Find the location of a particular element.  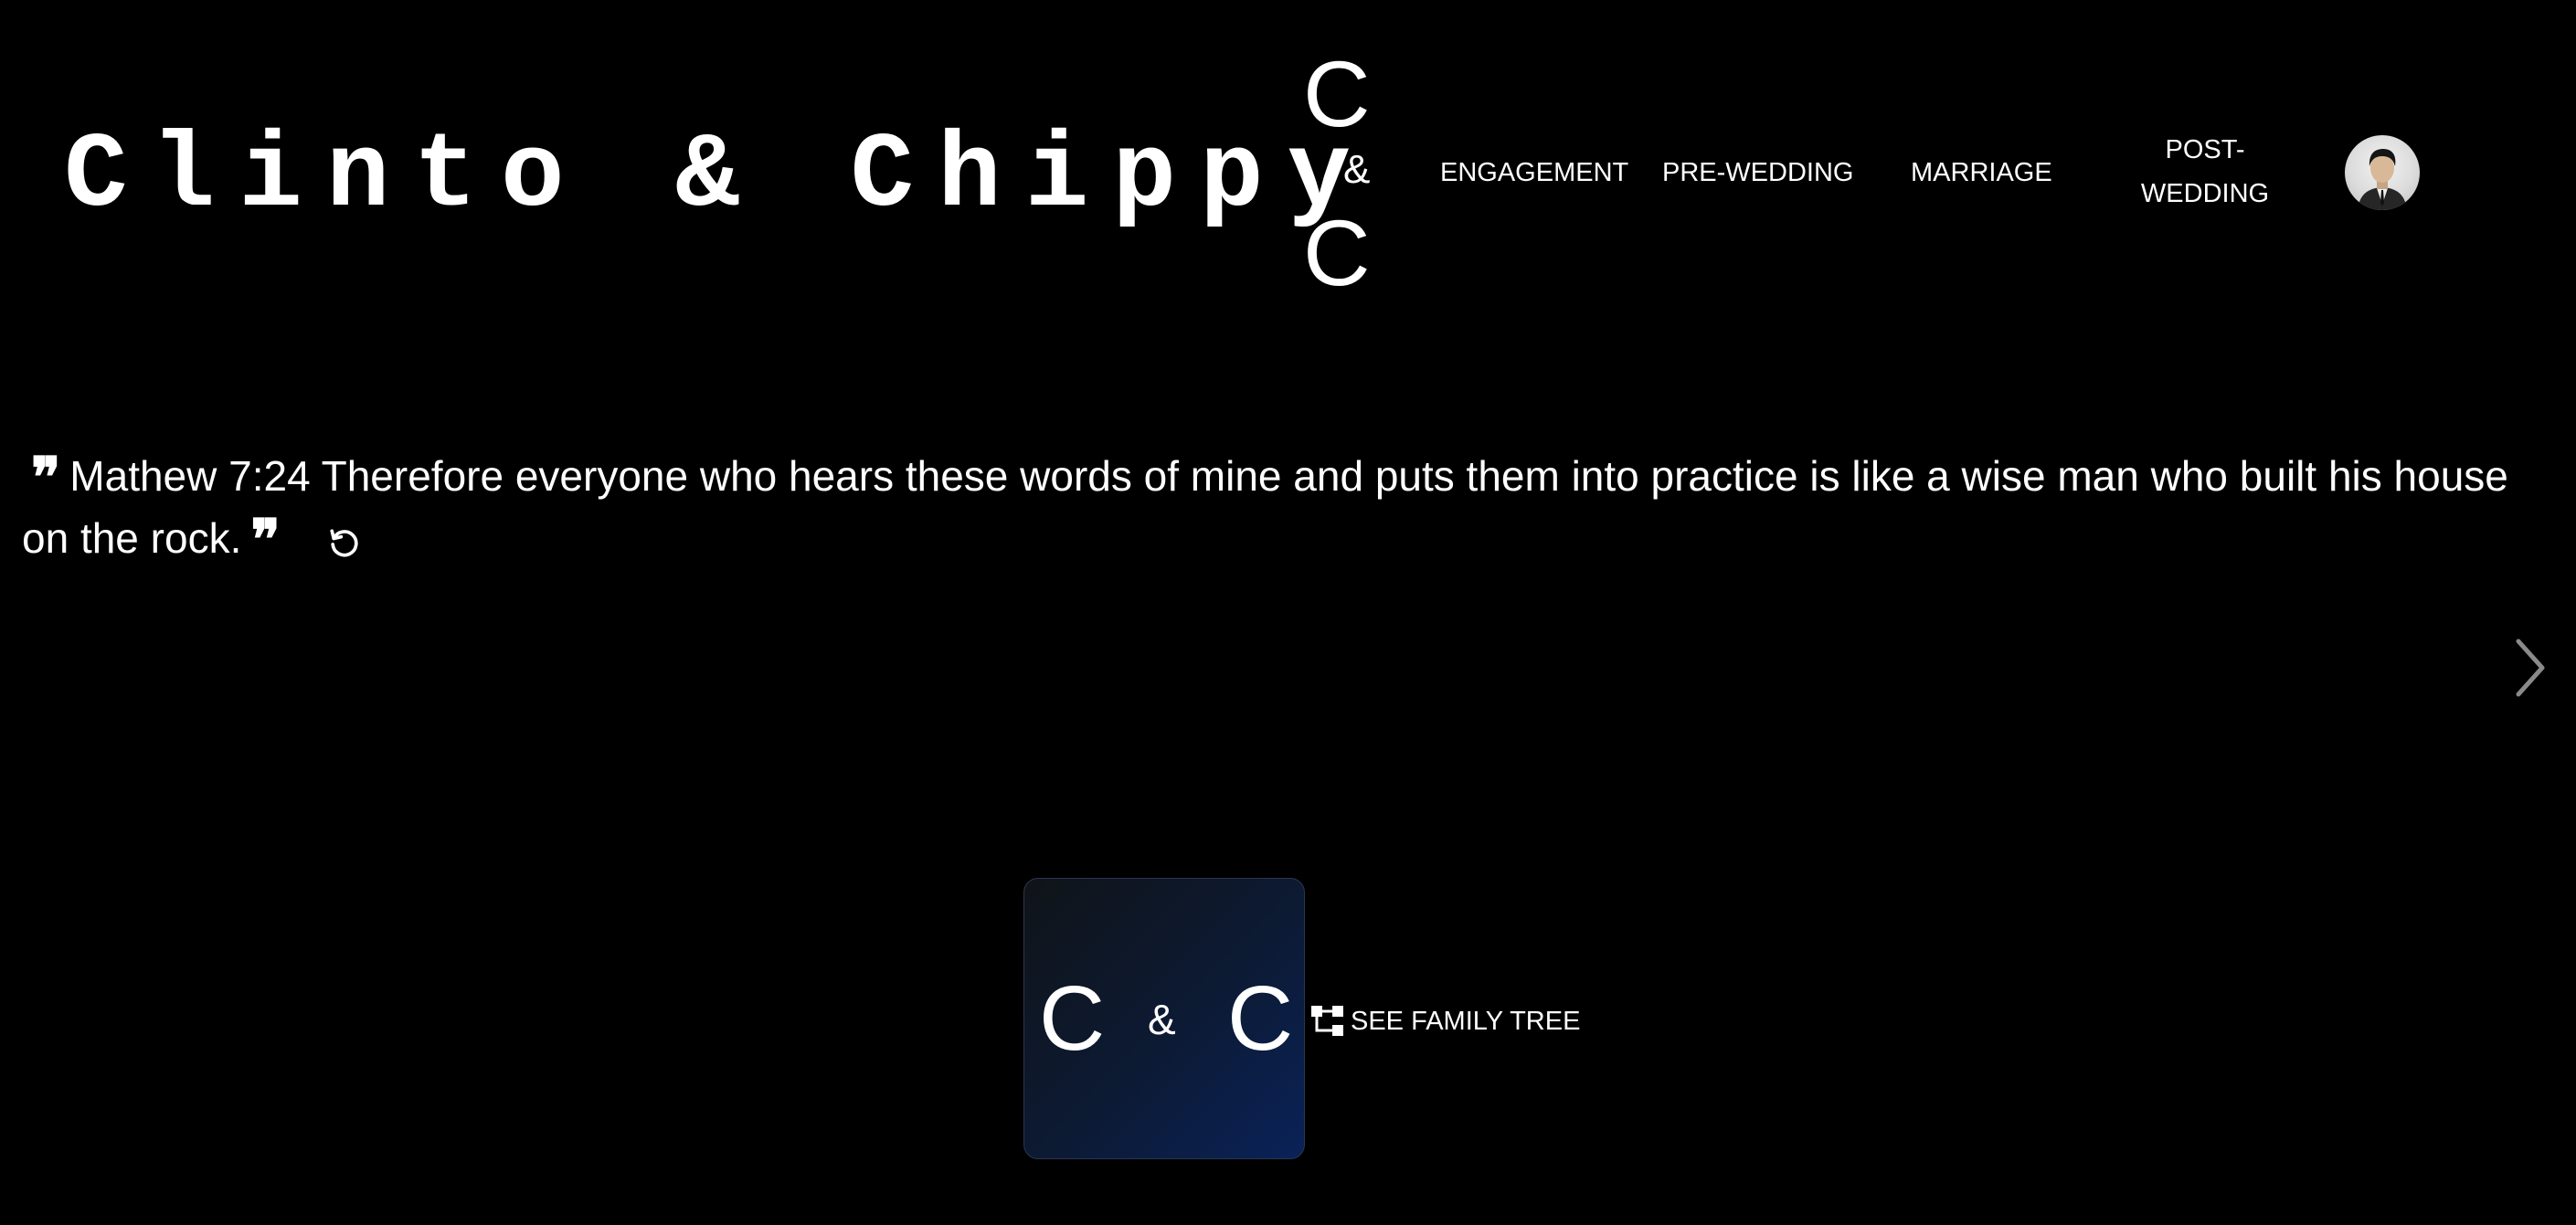

family-tree-label: SEE FAMILY TREE is located at coordinates (1466, 1022).